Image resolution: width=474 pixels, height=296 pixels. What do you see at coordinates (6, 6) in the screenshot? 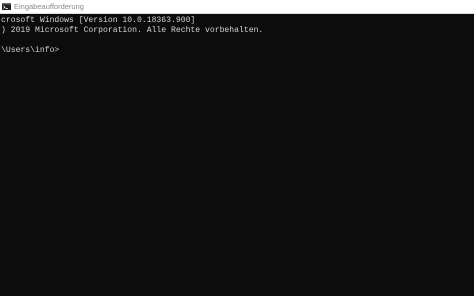
I see `console-icon` at bounding box center [6, 6].